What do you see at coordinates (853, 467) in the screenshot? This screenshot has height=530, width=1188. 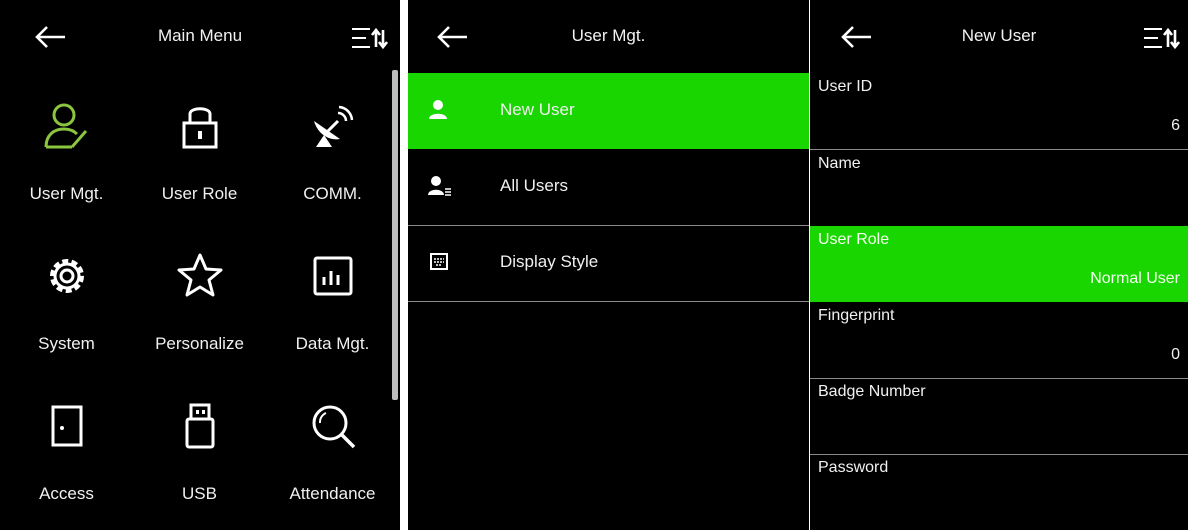 I see `field-label: Password` at bounding box center [853, 467].